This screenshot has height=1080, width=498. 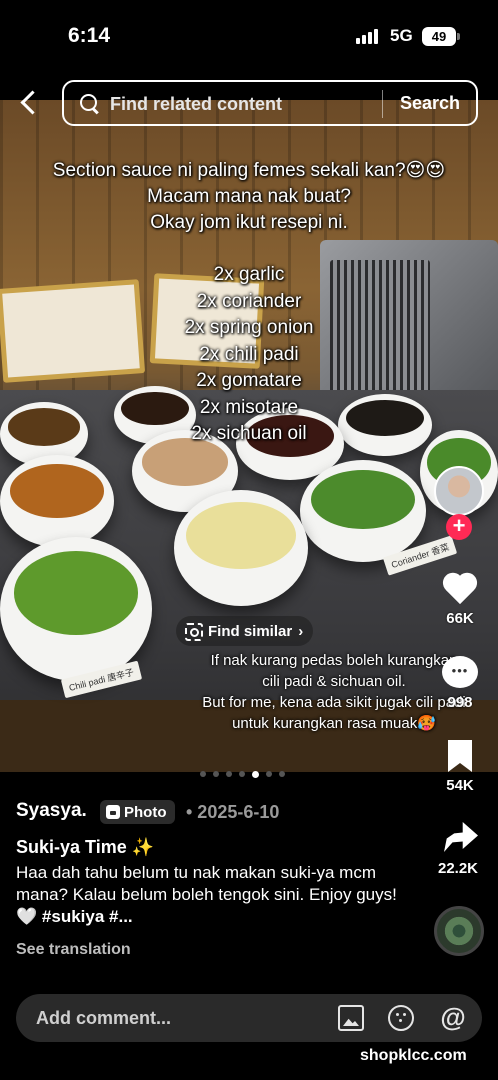 I want to click on watermark-text: shopklcc.com, so click(x=413, y=1055).